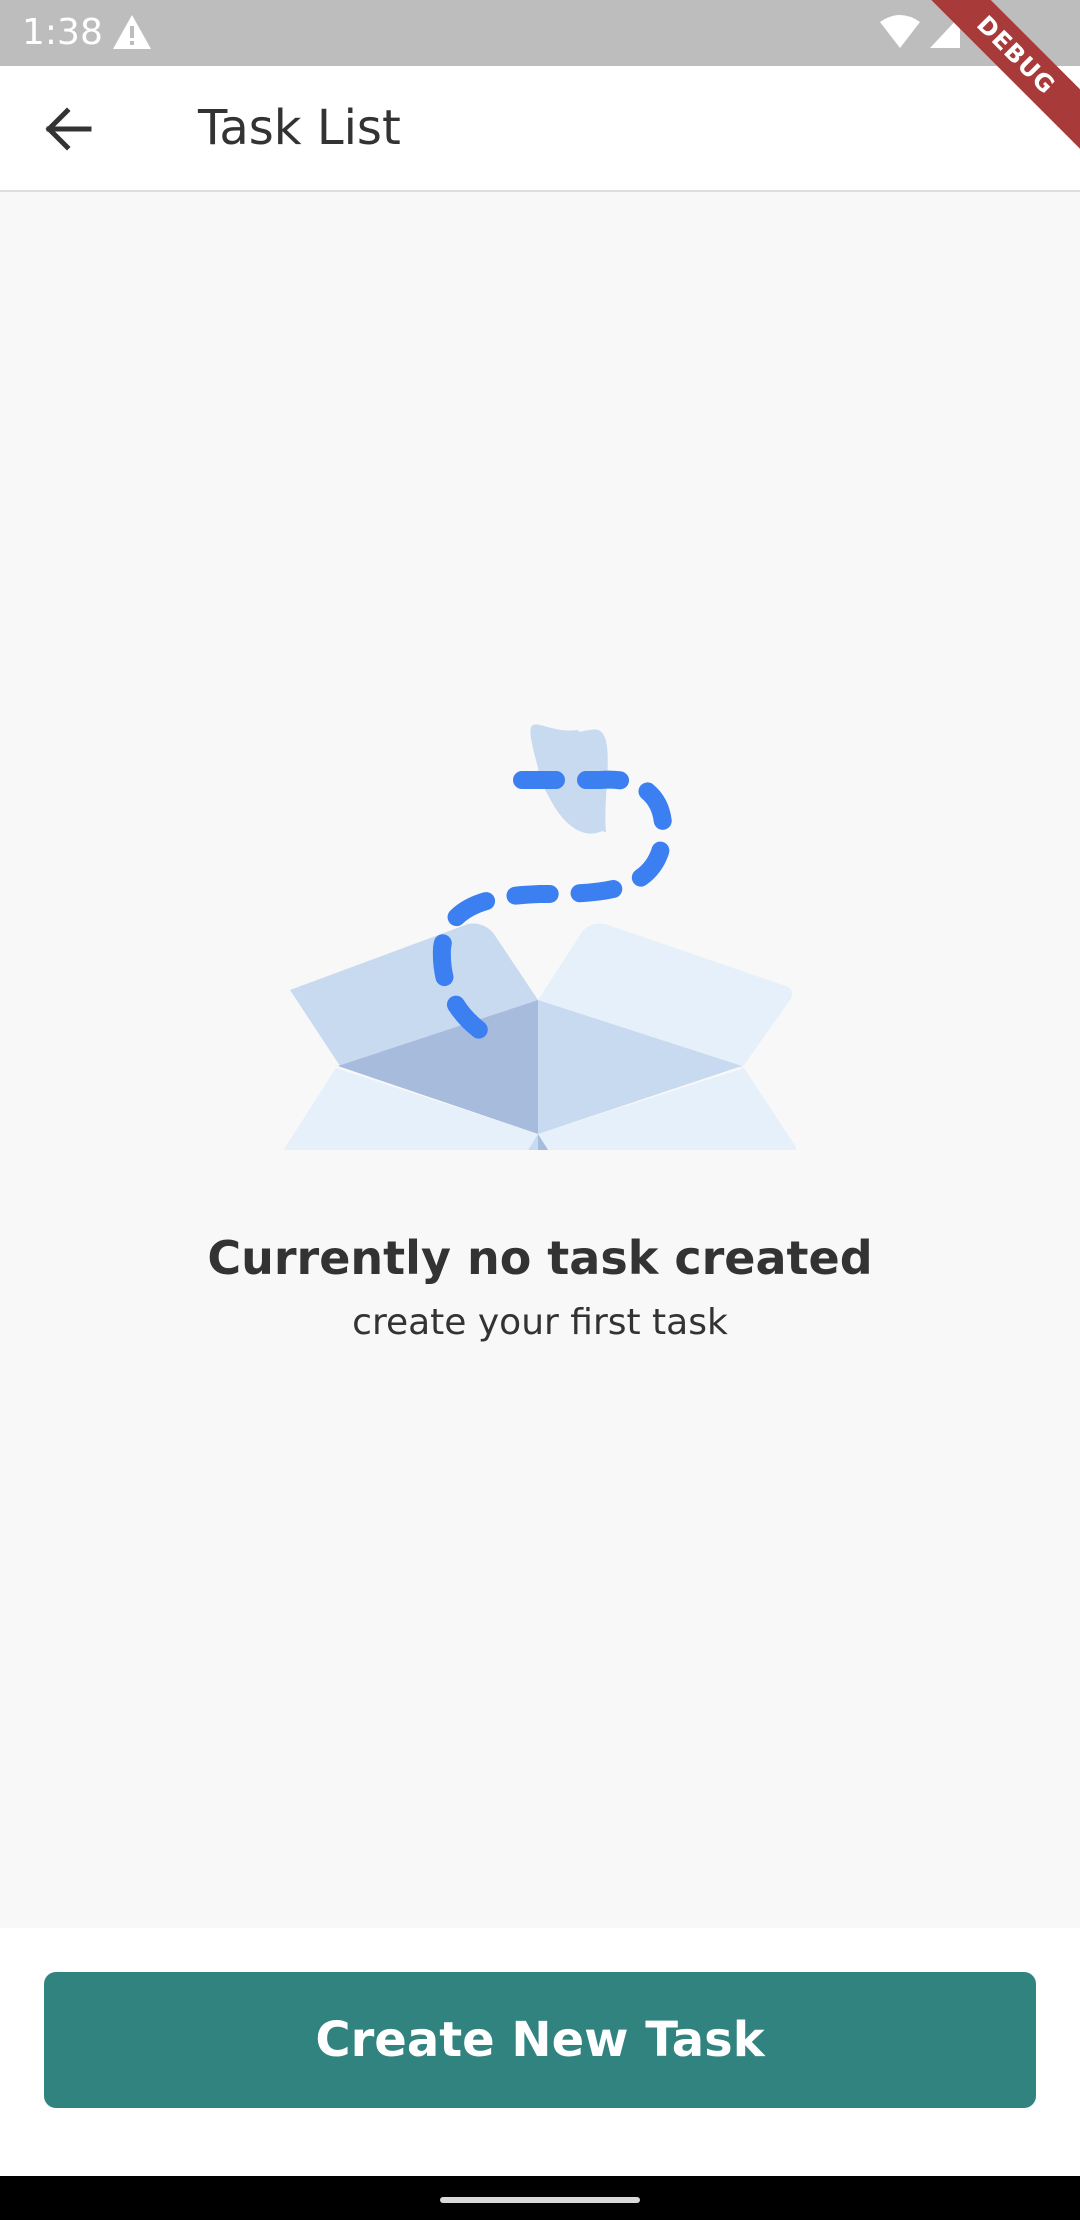  Describe the element at coordinates (62, 32) in the screenshot. I see `status-time: 1:38` at that location.